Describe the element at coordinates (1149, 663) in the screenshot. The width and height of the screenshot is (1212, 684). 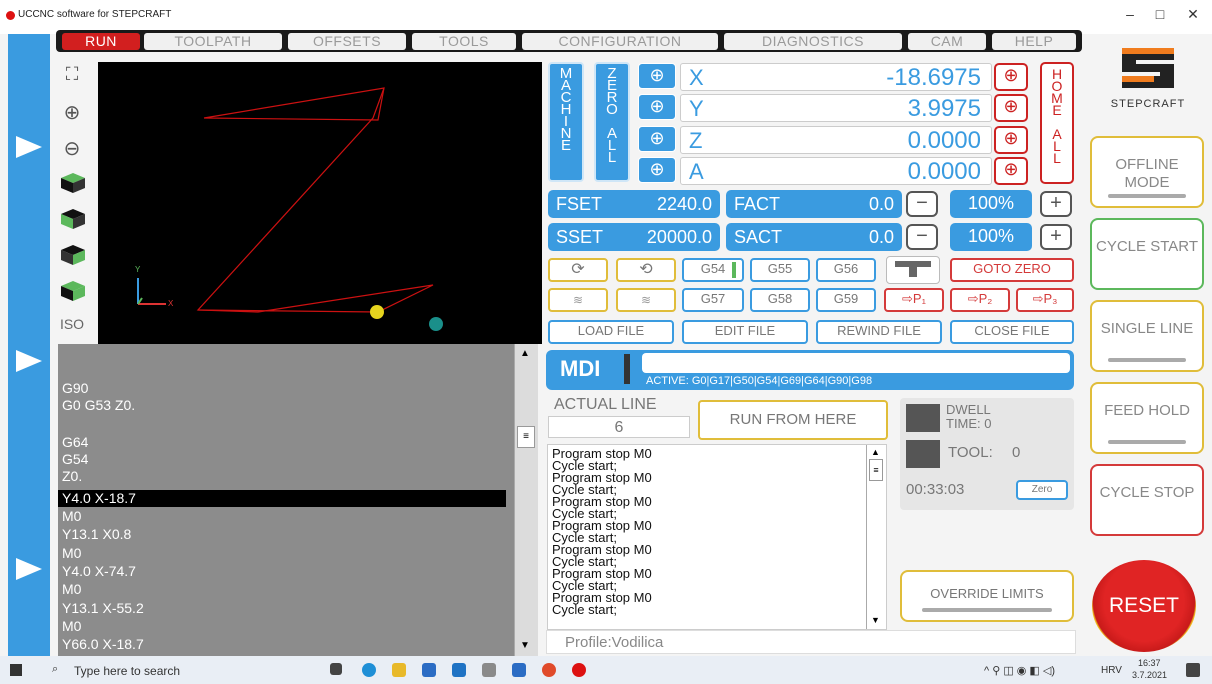
I see `clock-time: 16:37` at that location.